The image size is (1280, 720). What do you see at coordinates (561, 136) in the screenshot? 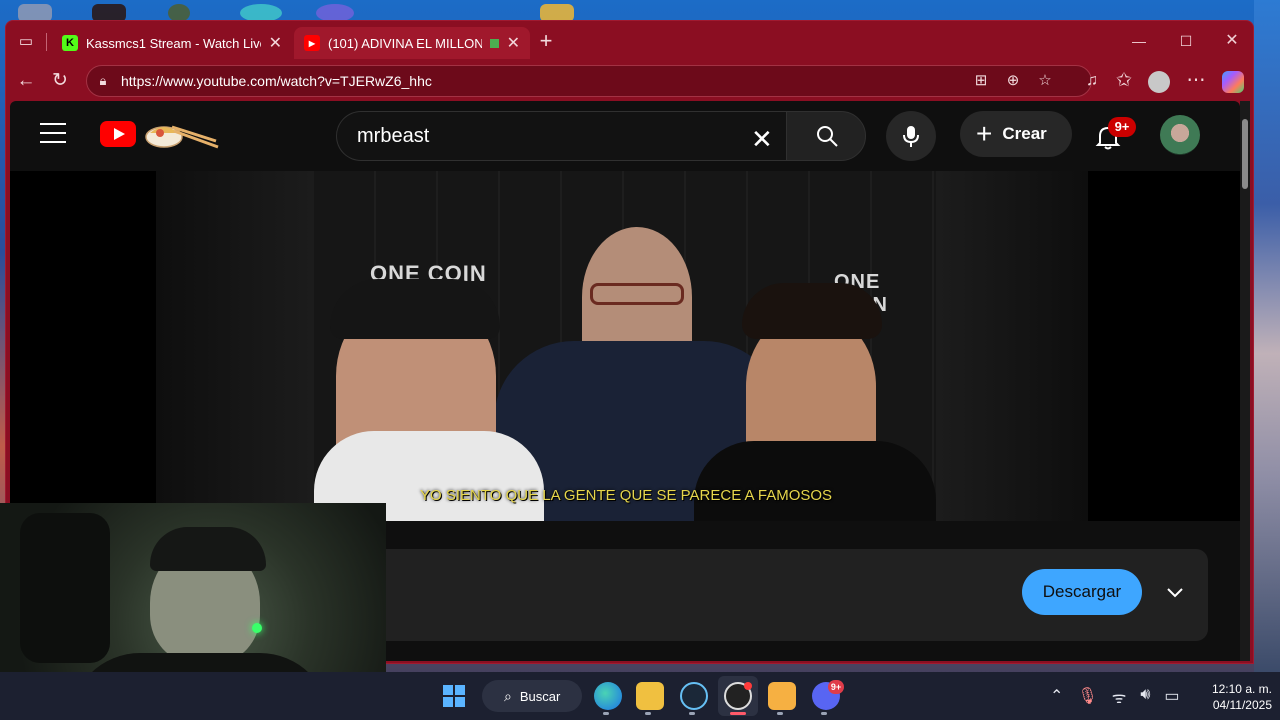
I see `search-input: mrbeast ✕` at bounding box center [561, 136].